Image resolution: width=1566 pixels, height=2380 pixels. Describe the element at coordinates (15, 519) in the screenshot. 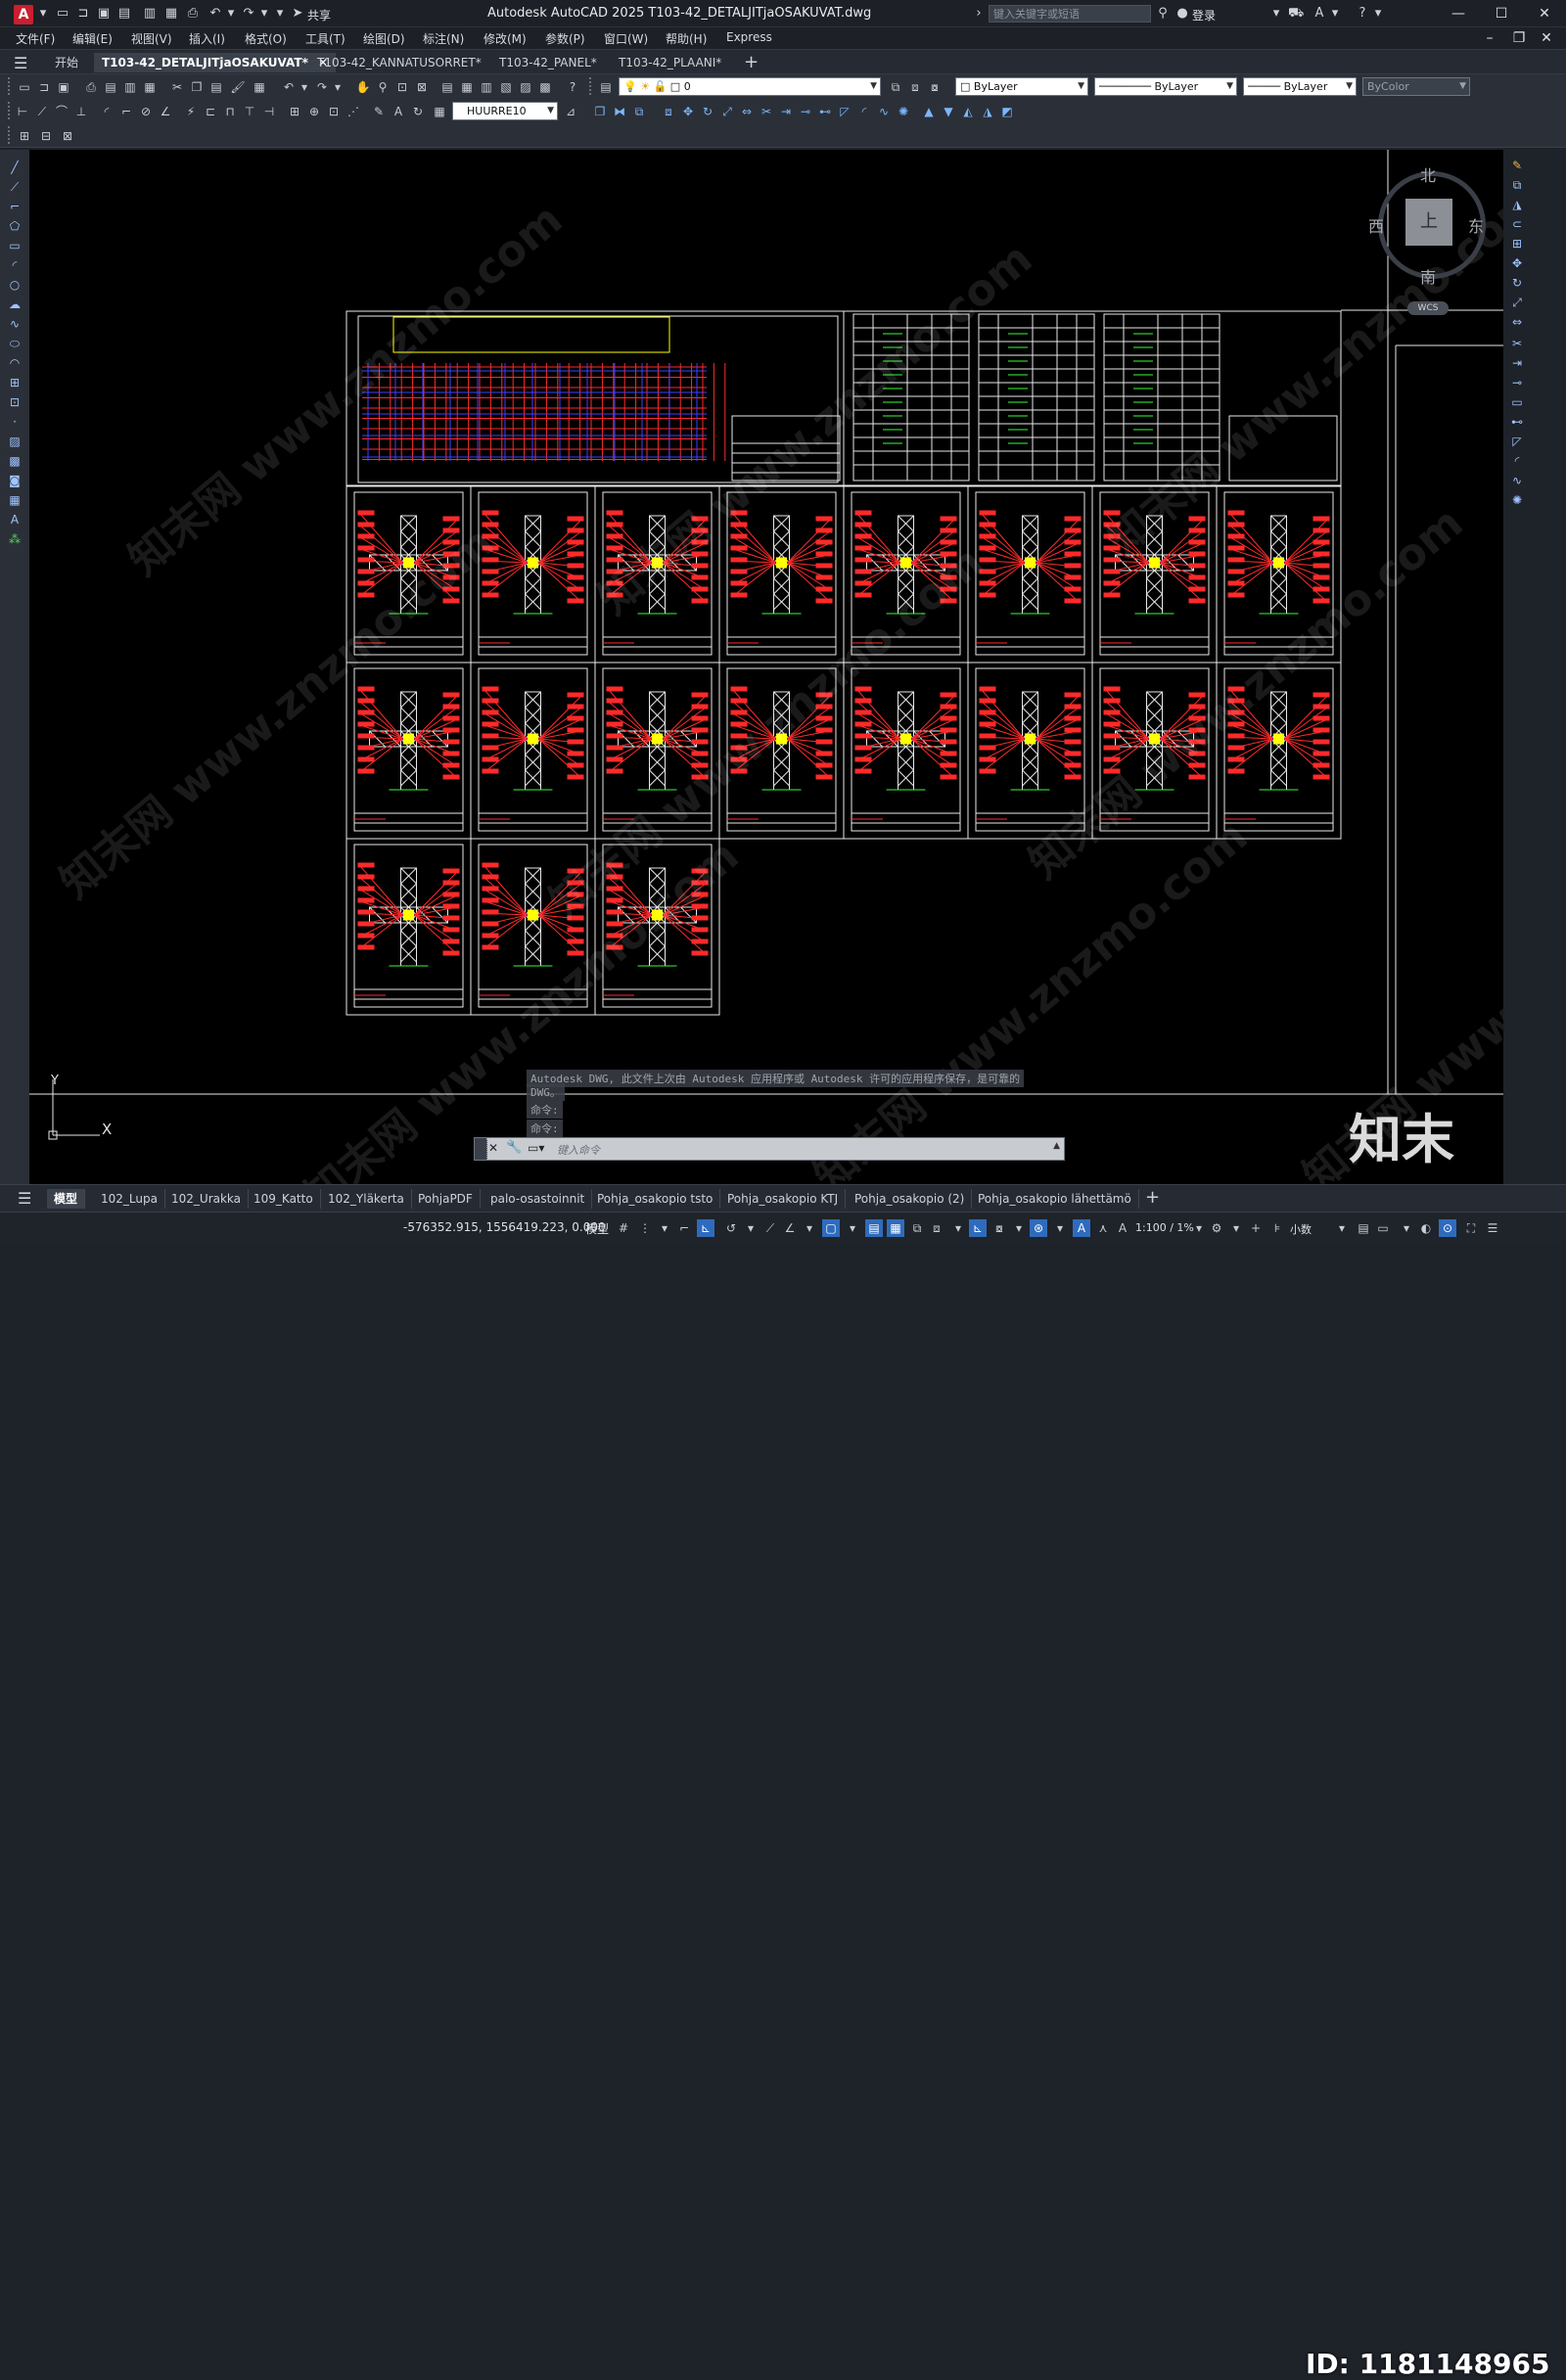

I see `mtext-icon: A` at that location.